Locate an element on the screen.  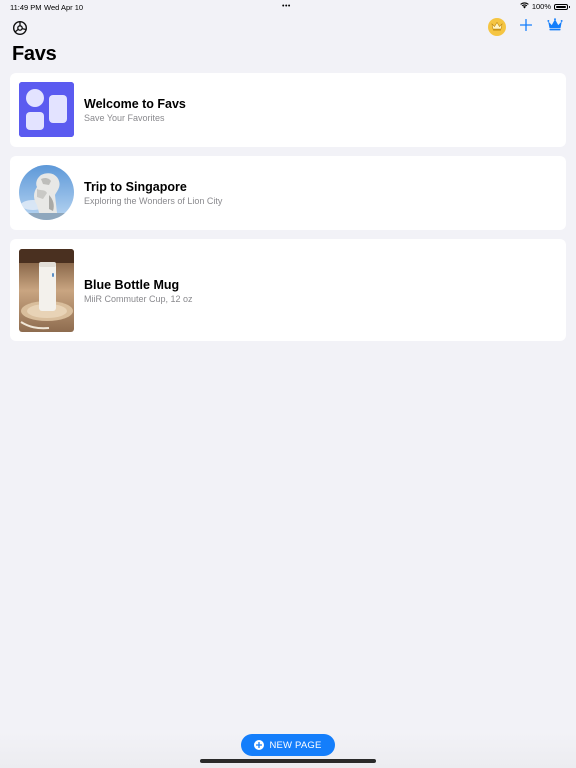
battery-percent: 100% is located at coordinates (541, 6).